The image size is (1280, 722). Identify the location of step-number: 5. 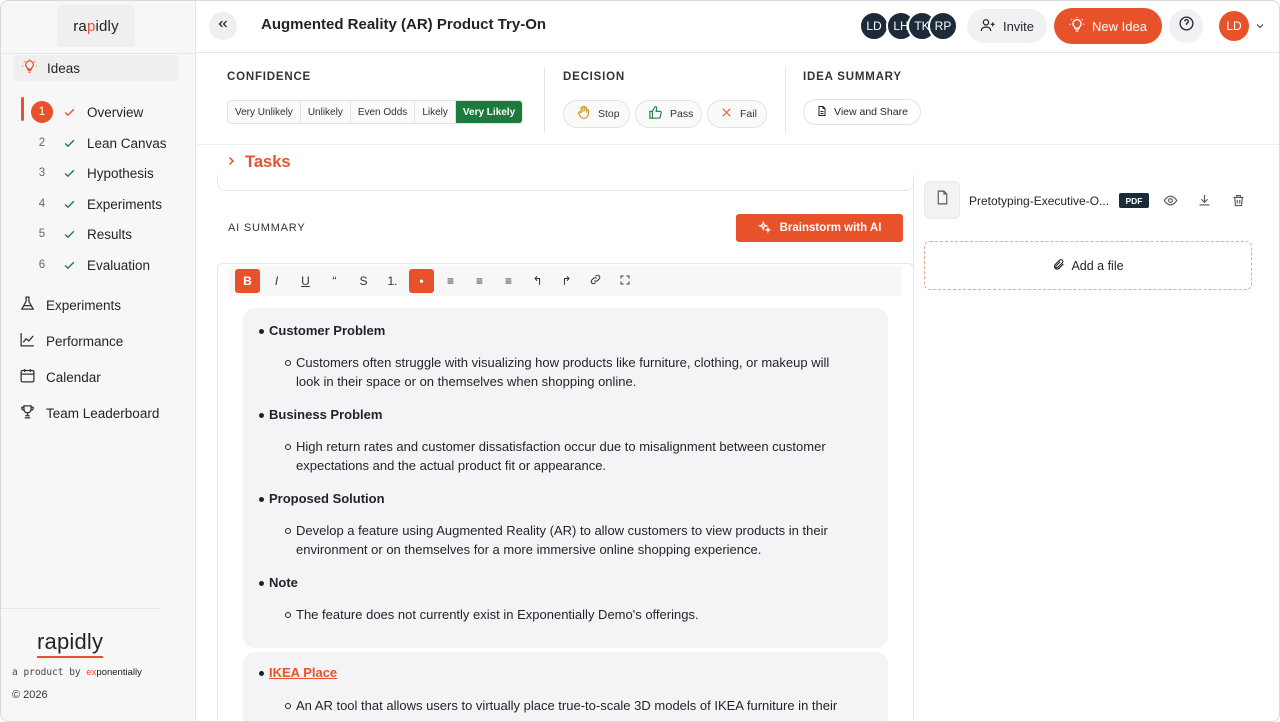
(42, 234).